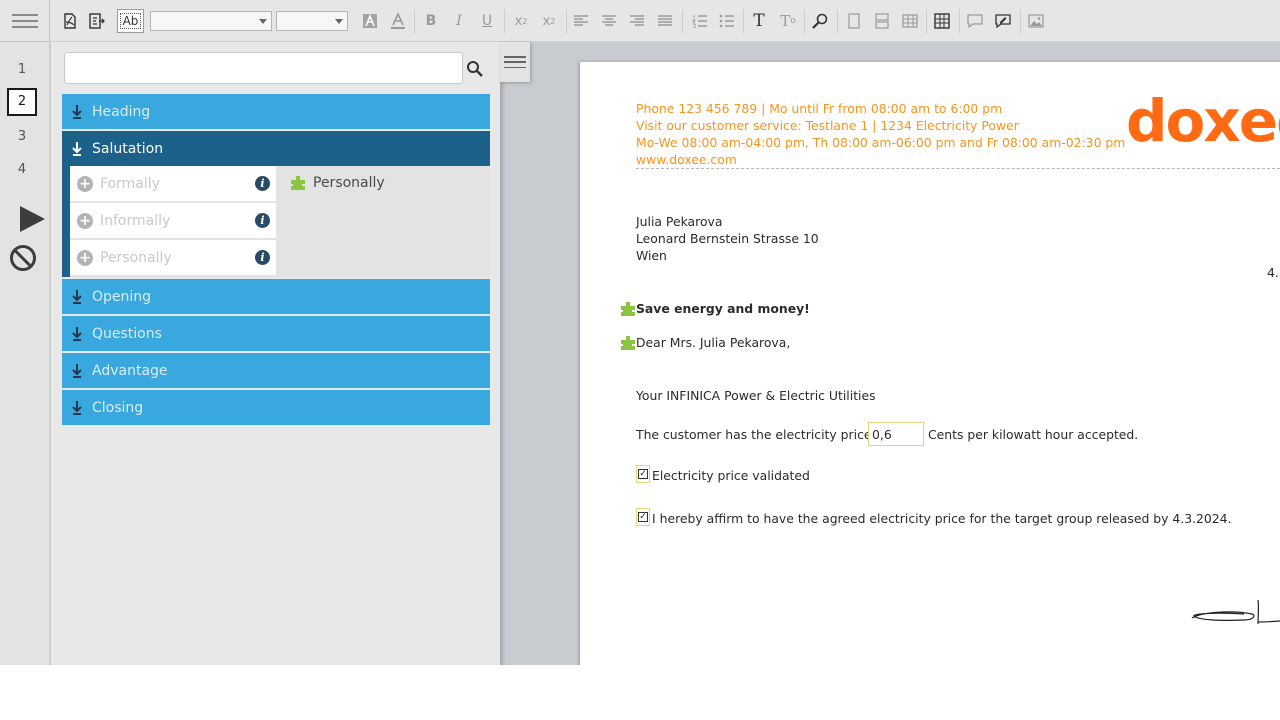 The height and width of the screenshot is (720, 1280). Describe the element at coordinates (173, 257) in the screenshot. I see `variant-personally: + Personally i` at that location.